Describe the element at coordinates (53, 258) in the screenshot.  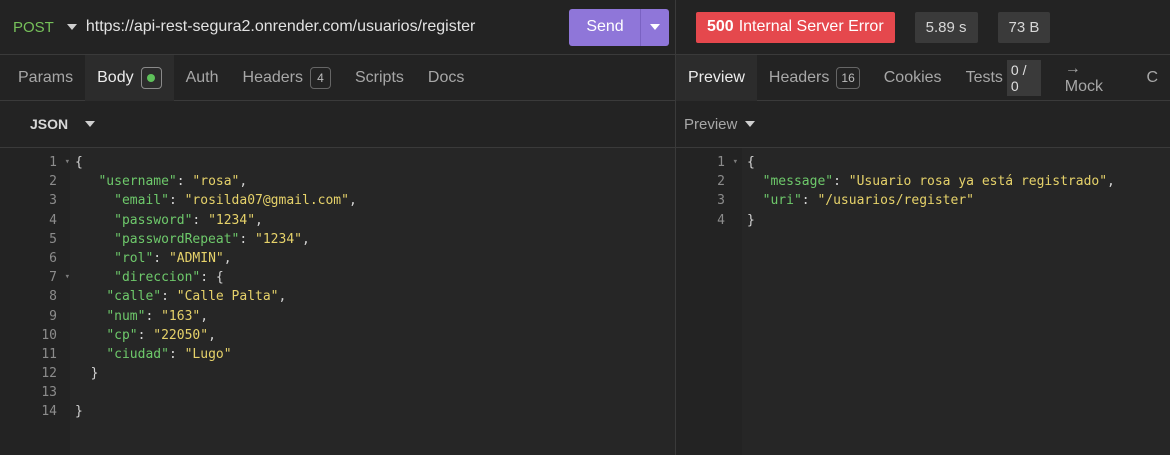
I see `line-number: 6` at that location.